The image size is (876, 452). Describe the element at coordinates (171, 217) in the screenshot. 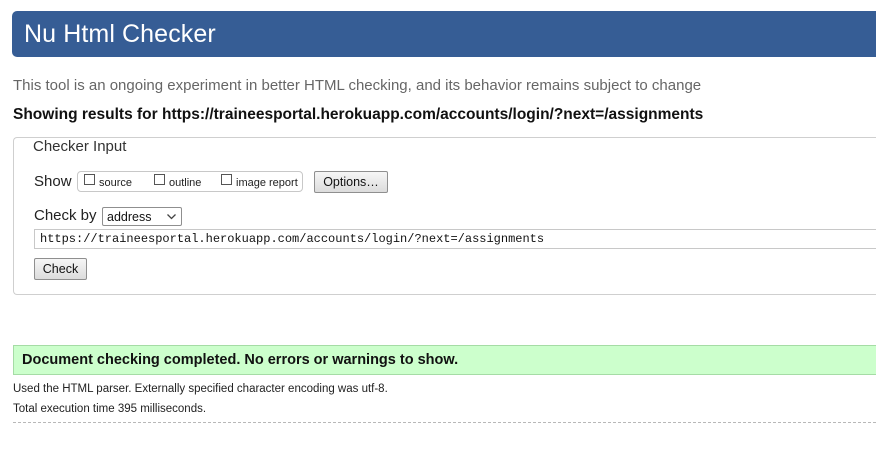

I see `chevron-down-icon` at that location.